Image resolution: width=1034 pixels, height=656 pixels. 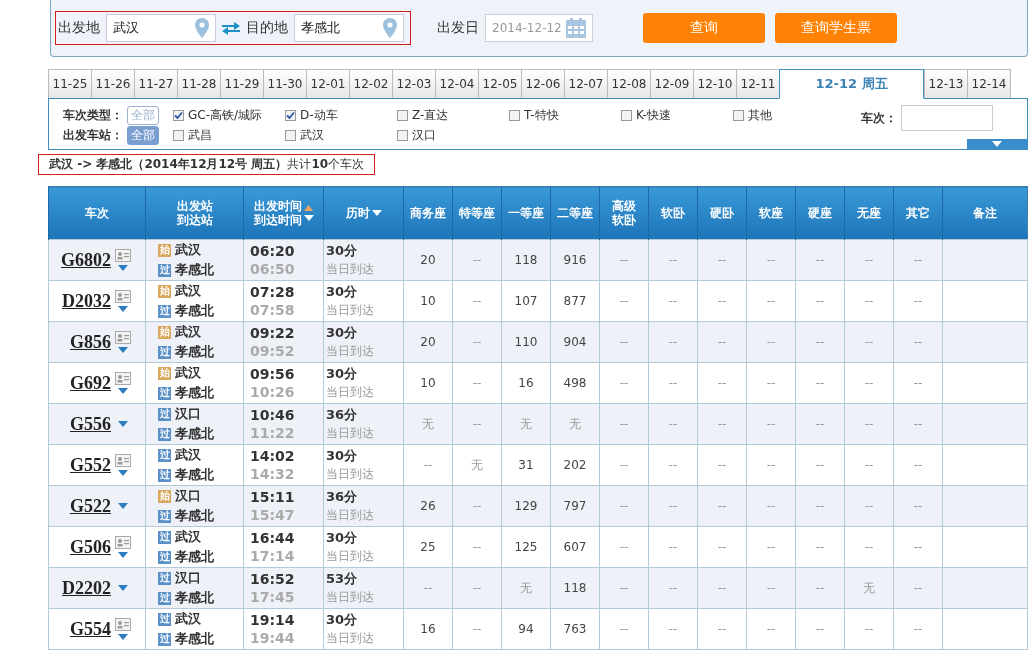 What do you see at coordinates (673, 213) in the screenshot?
I see `column-header: 软卧` at bounding box center [673, 213].